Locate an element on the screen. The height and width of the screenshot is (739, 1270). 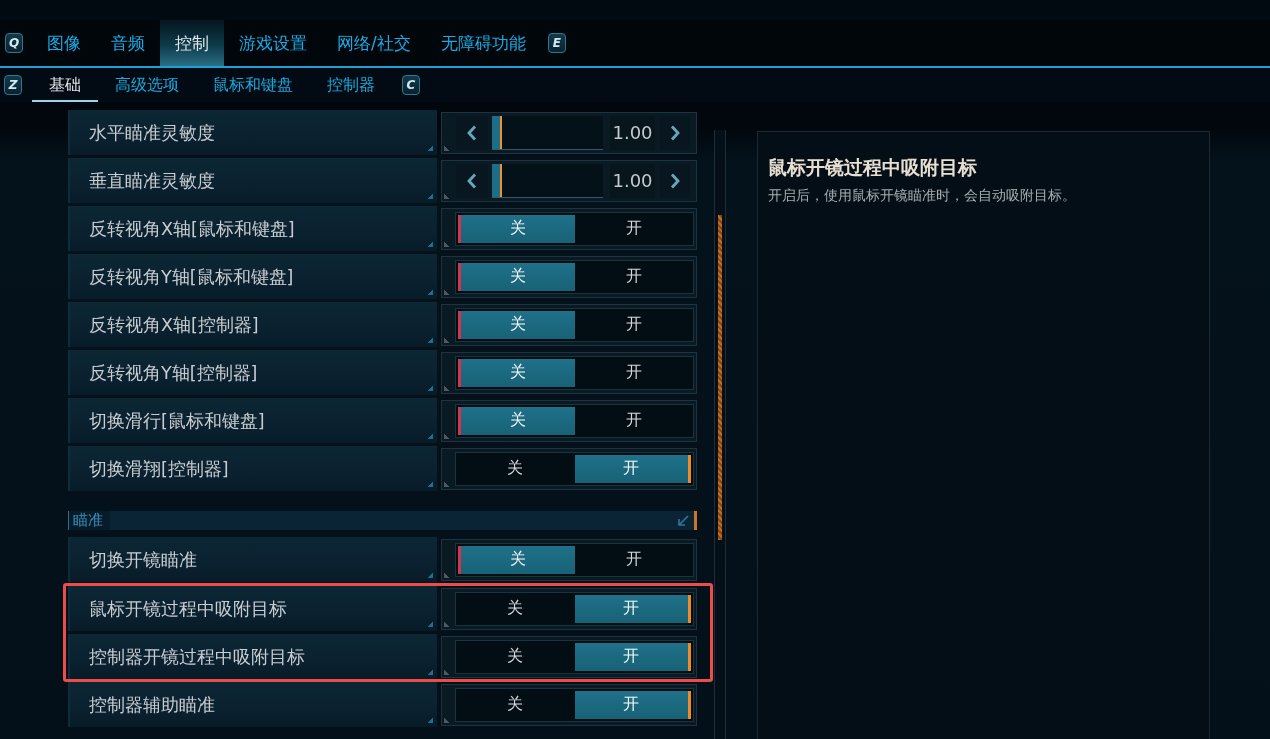
category-tab: 无障碍功能 is located at coordinates (483, 43).